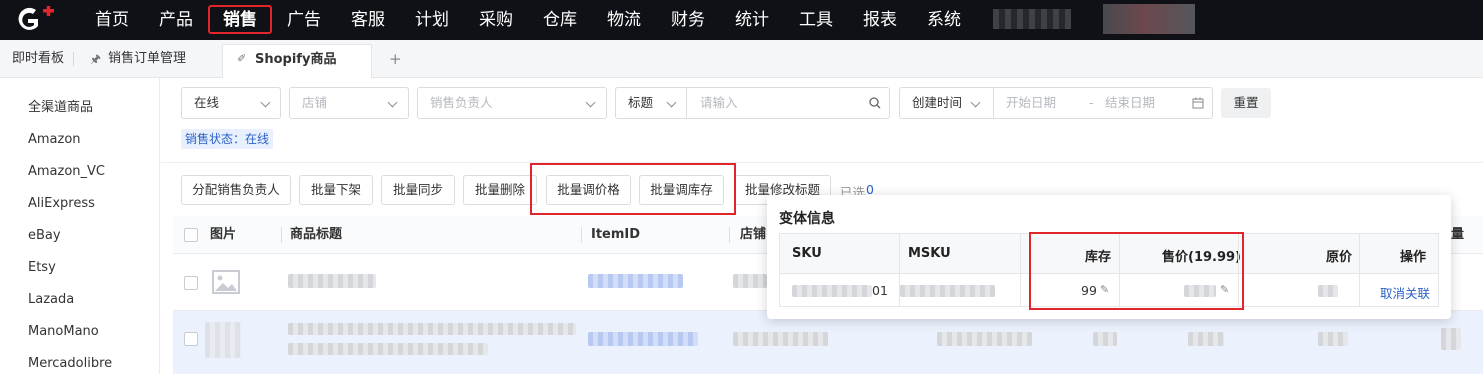  What do you see at coordinates (63, 332) in the screenshot?
I see `sidebar-item-manomano: ManoMano` at bounding box center [63, 332].